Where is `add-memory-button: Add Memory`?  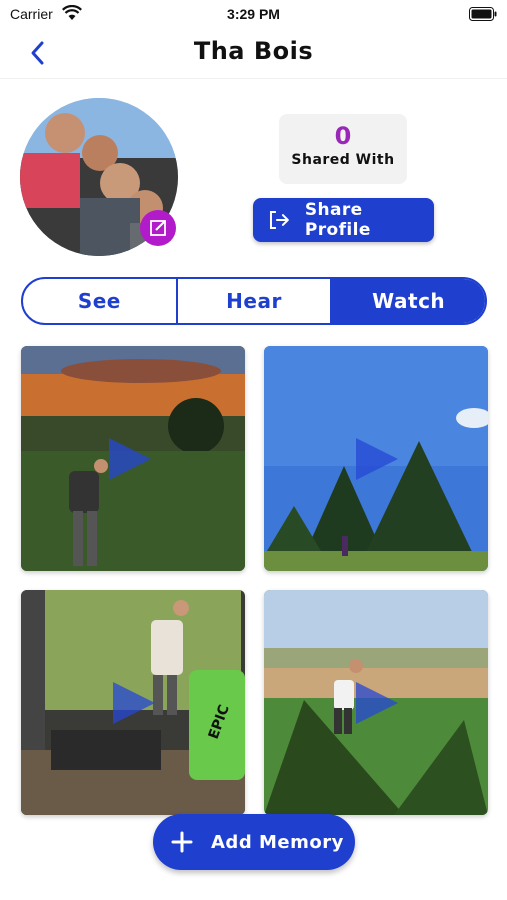
add-memory-button: Add Memory is located at coordinates (254, 842).